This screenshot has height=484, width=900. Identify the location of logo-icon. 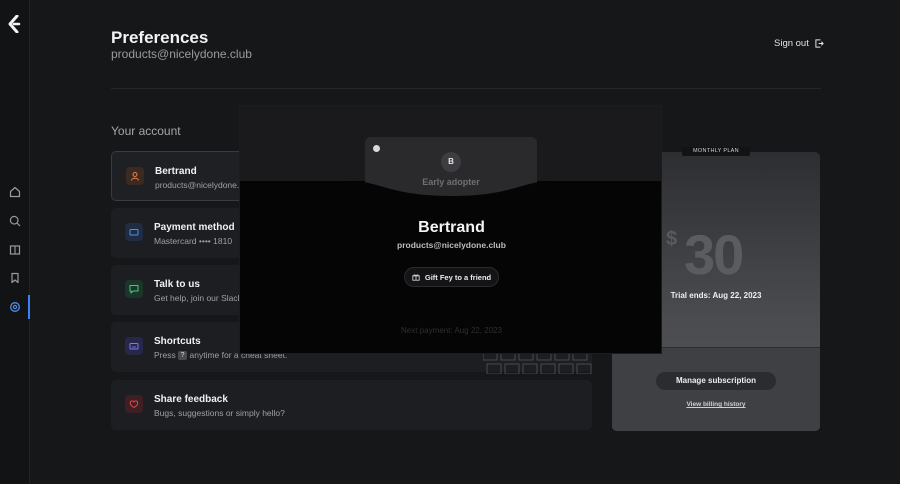
(15, 24).